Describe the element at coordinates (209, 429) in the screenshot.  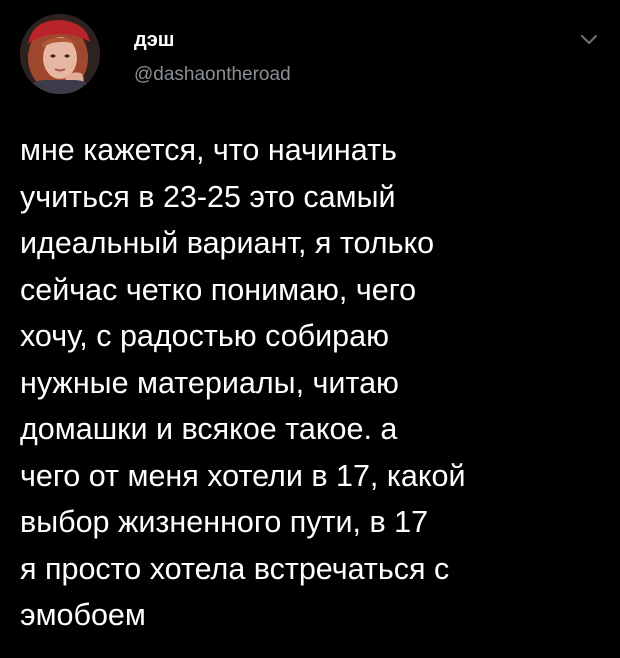
I see `tweet-text-line: домашки и всякое такое. а` at that location.